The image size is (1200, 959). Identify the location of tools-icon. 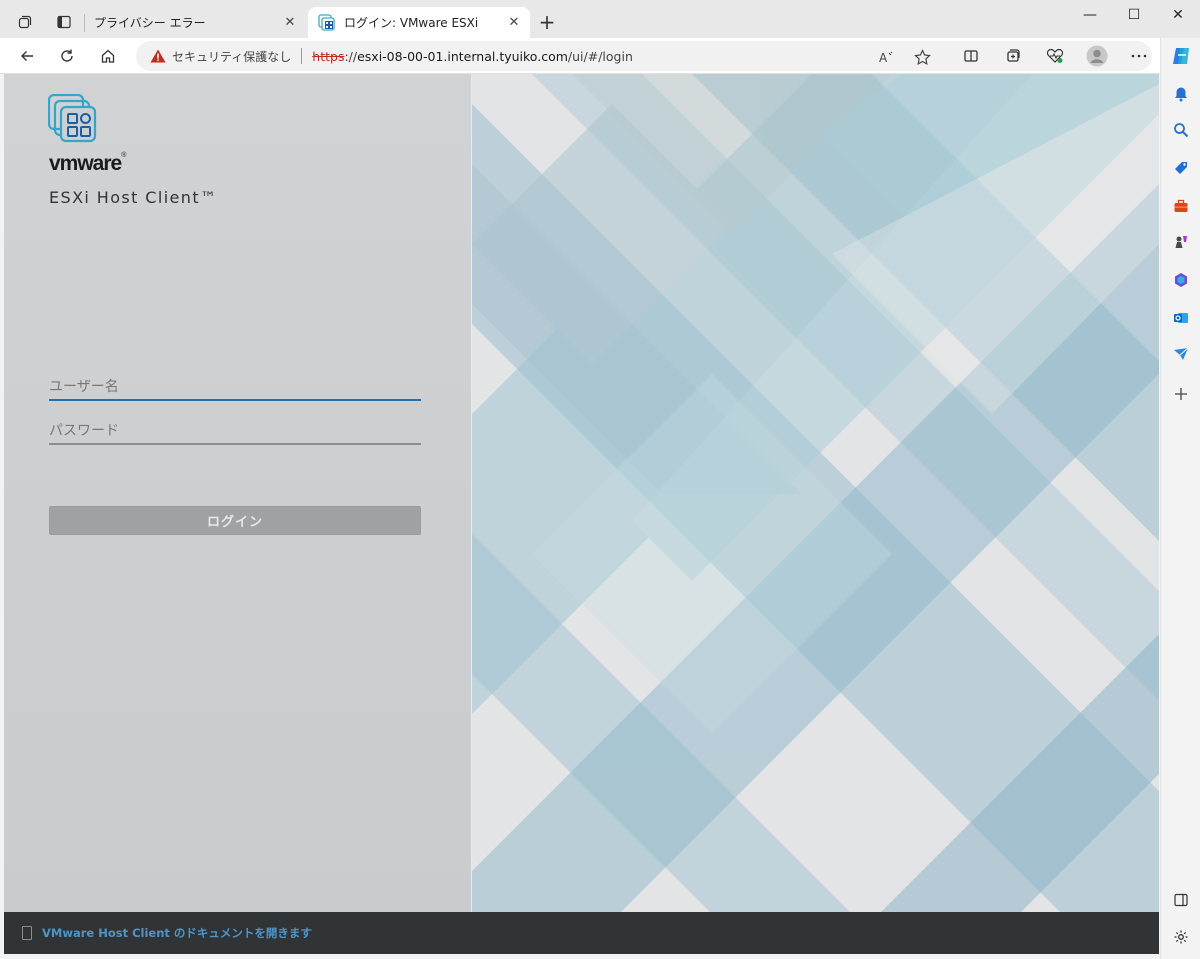
(1181, 206).